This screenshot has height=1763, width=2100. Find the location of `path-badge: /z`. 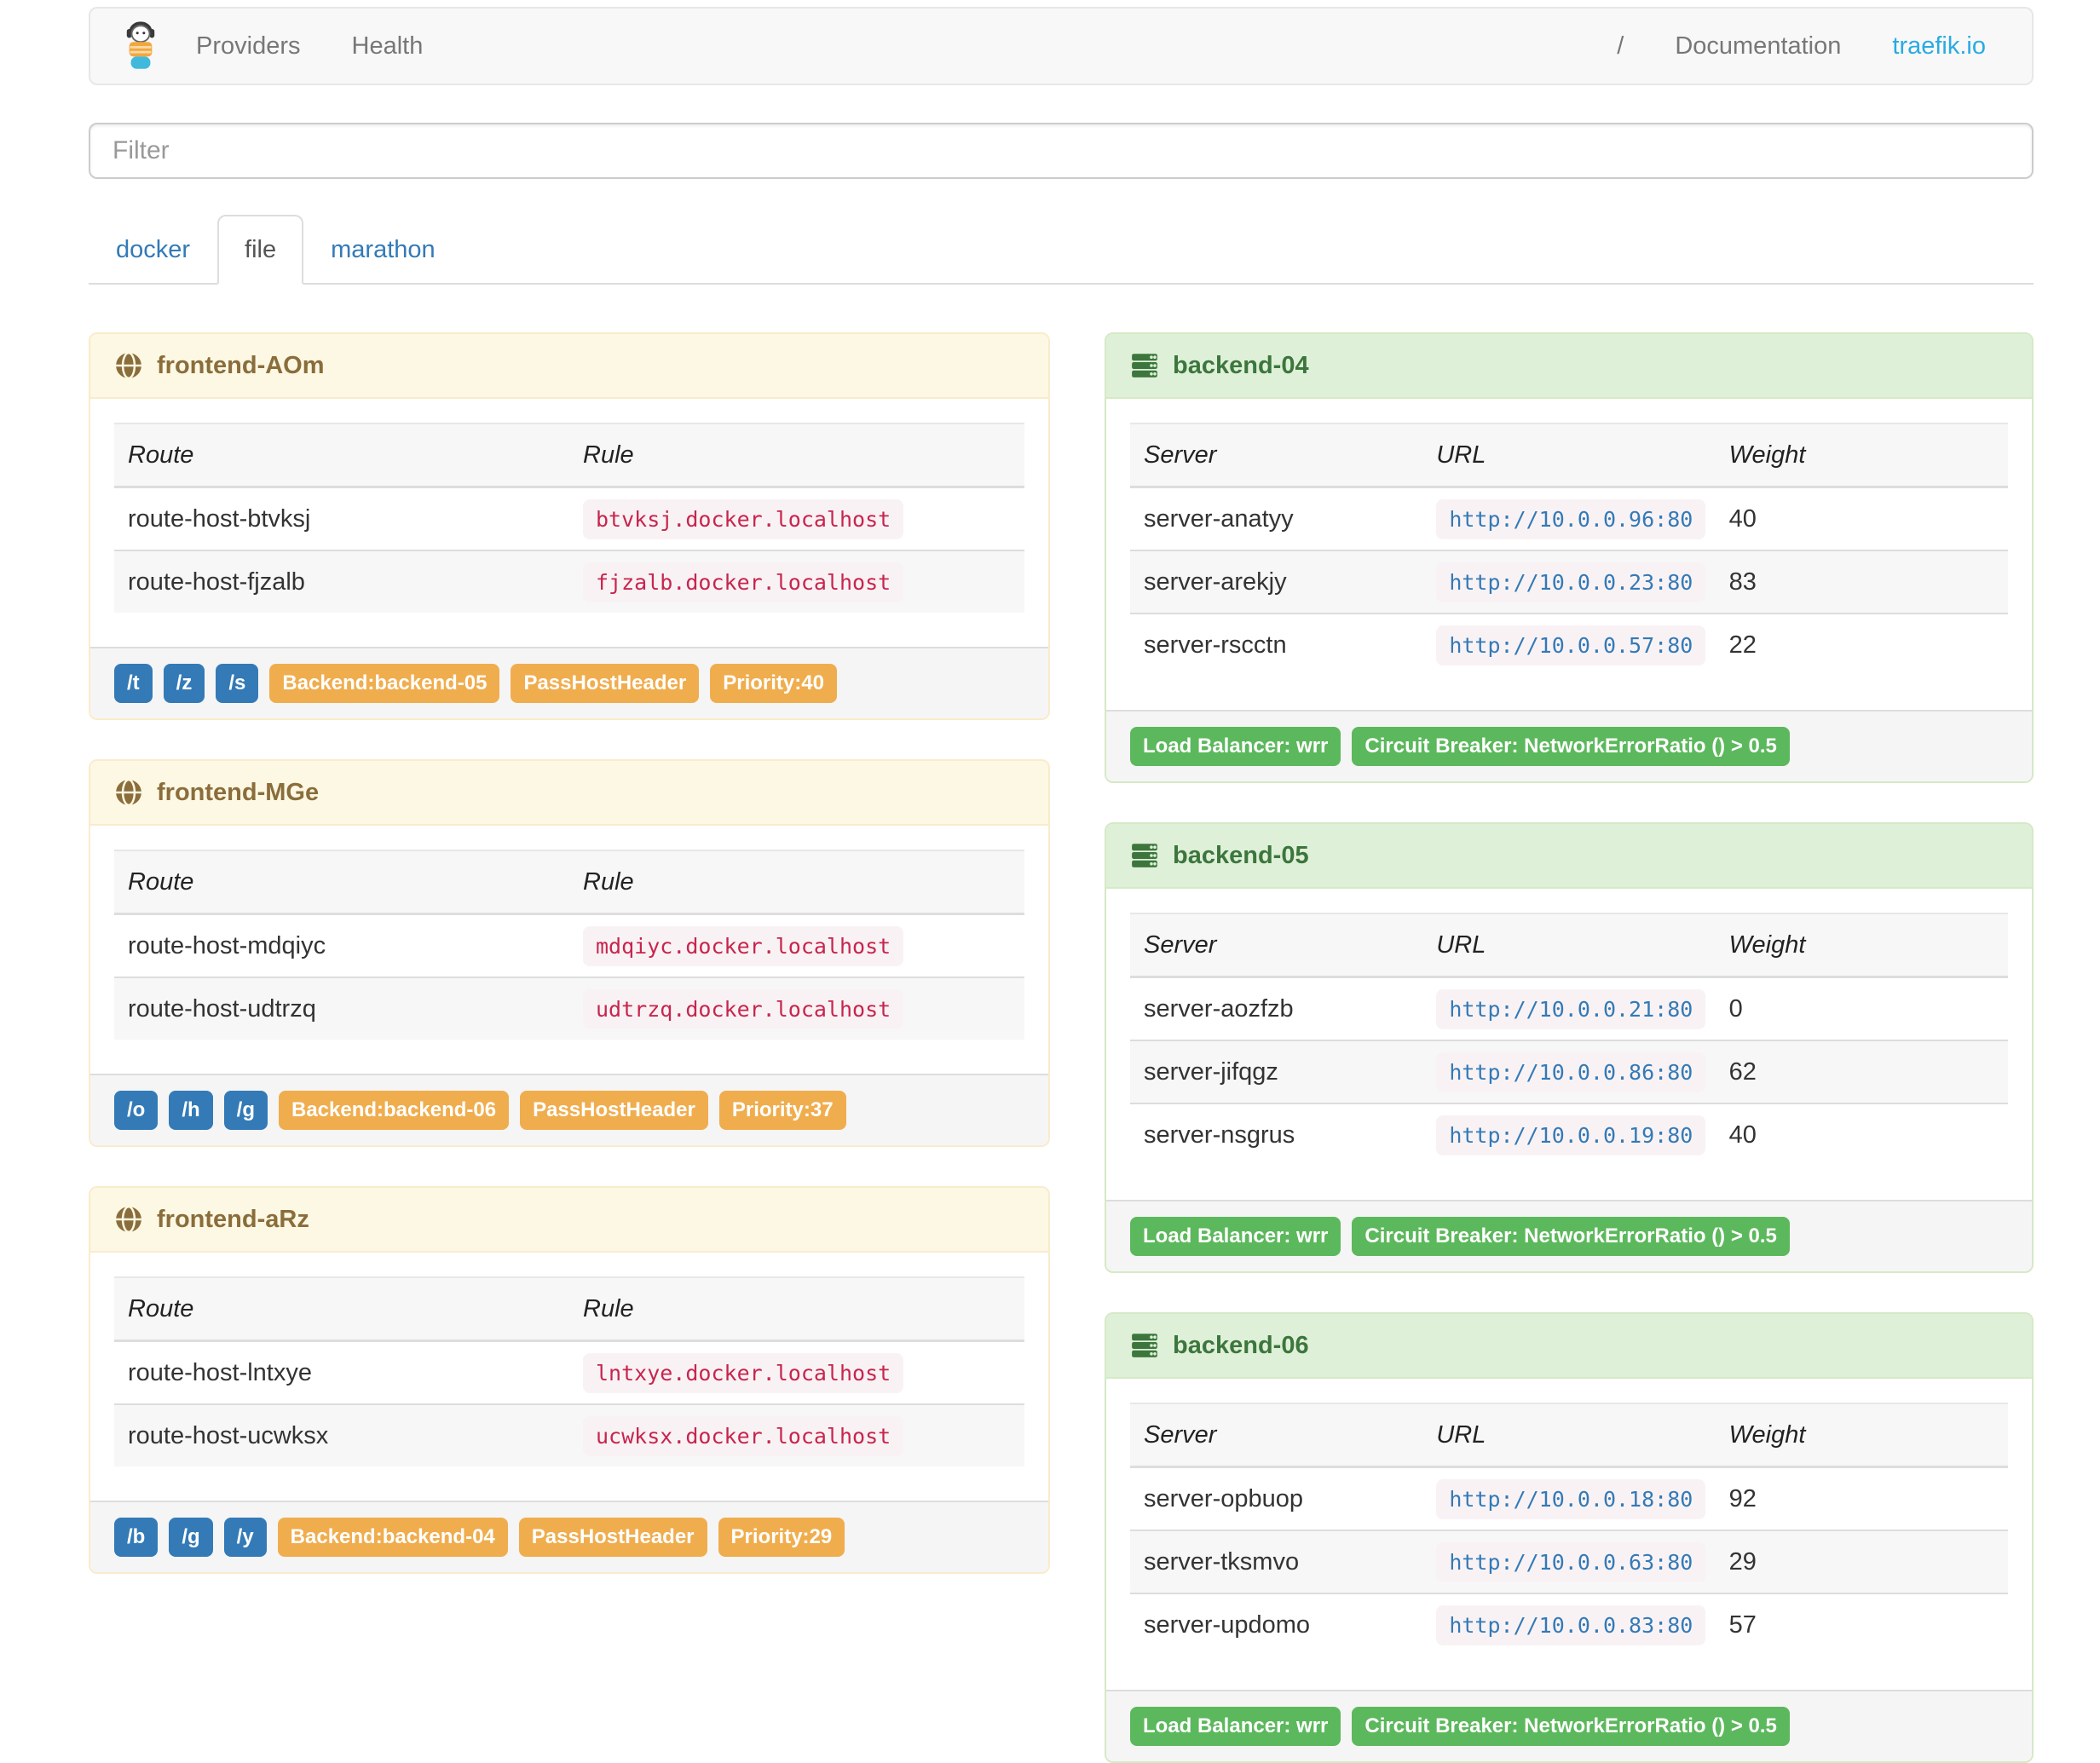

path-badge: /z is located at coordinates (184, 684).